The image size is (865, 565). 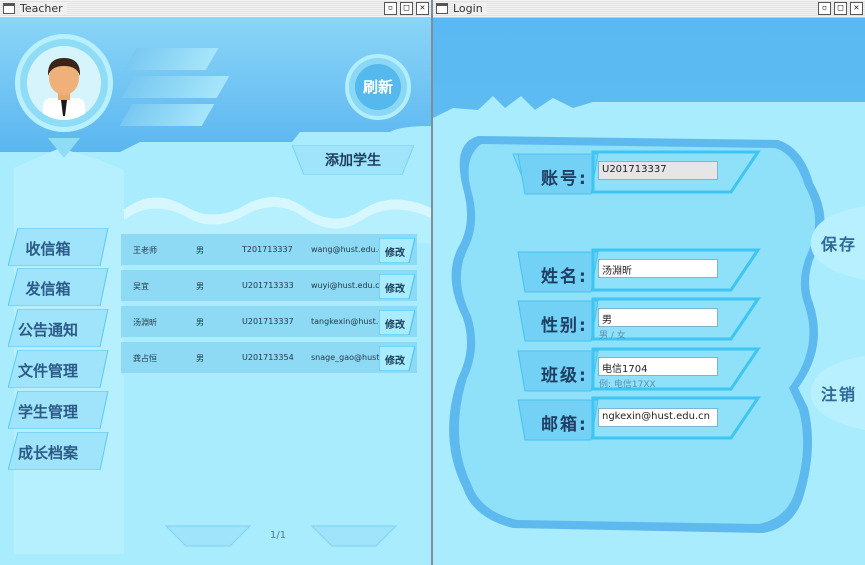 I want to click on student-name: 龚占恒, so click(x=145, y=358).